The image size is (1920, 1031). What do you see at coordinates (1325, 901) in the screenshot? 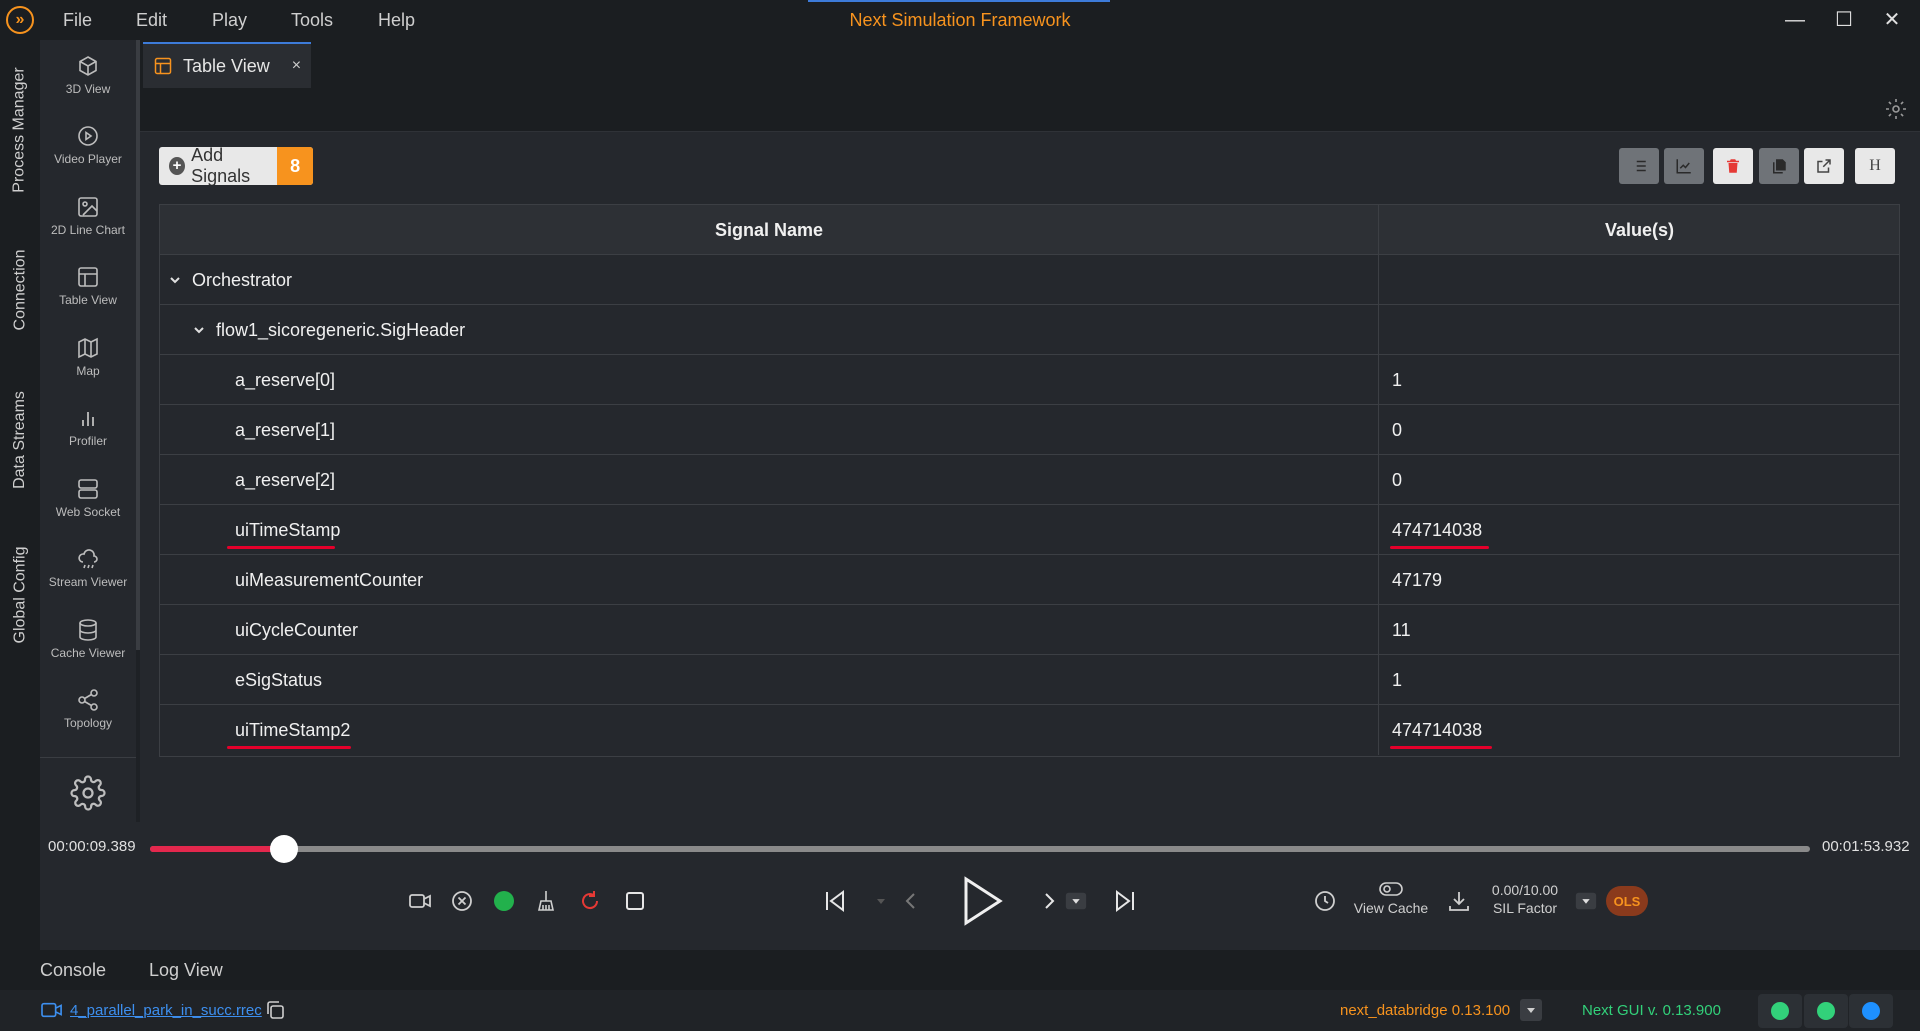
I see `history-button` at bounding box center [1325, 901].